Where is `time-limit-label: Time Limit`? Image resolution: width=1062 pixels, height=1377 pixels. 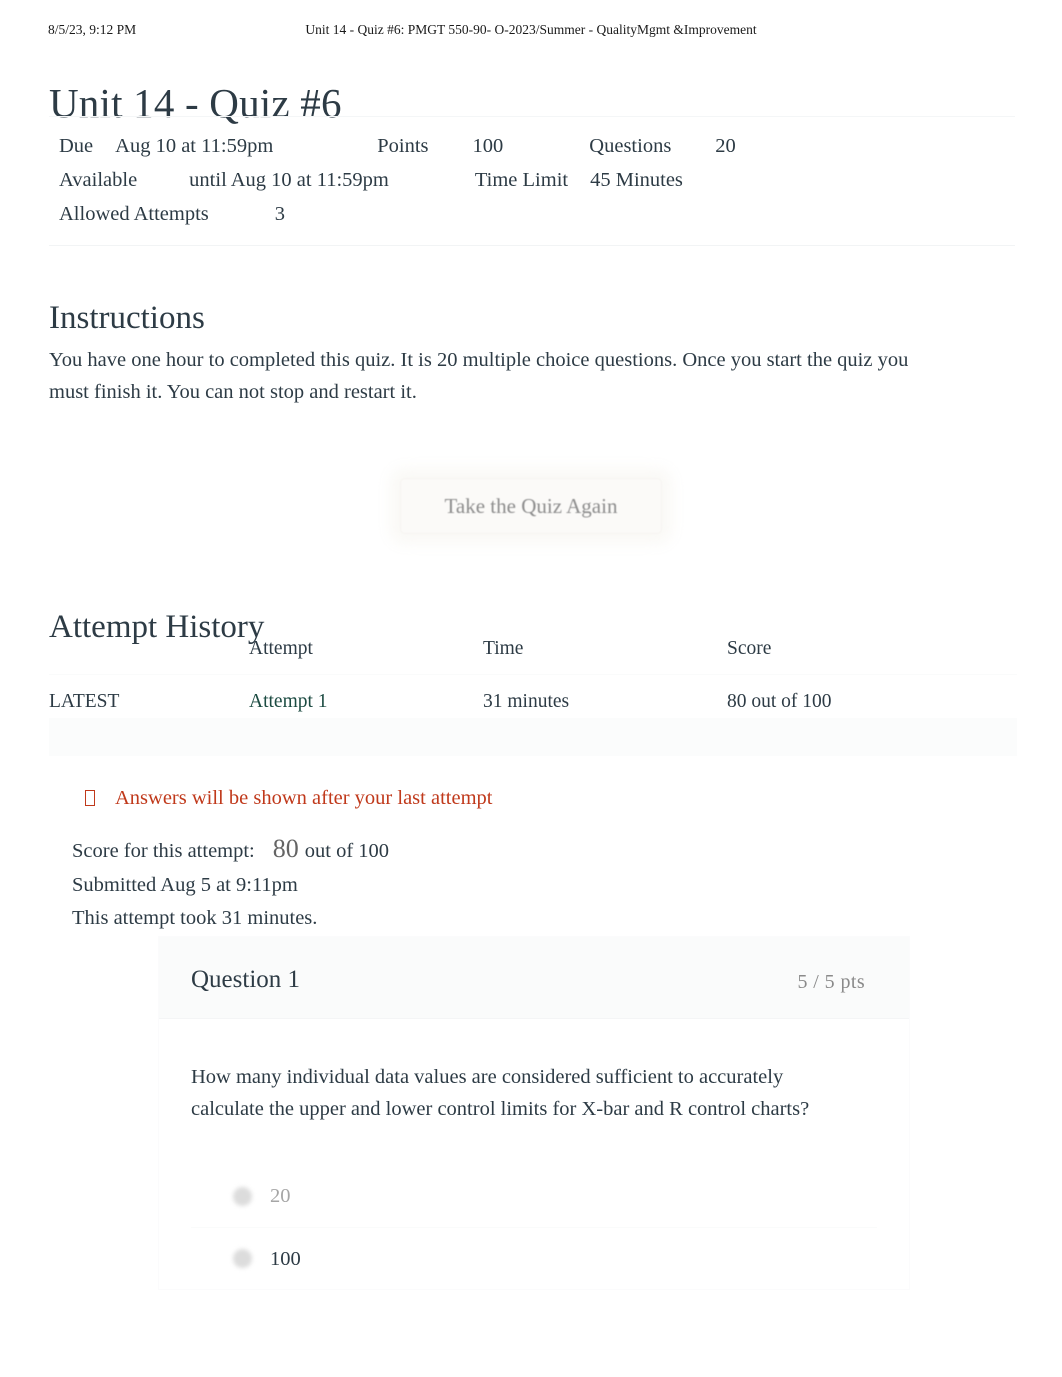 time-limit-label: Time Limit is located at coordinates (521, 180).